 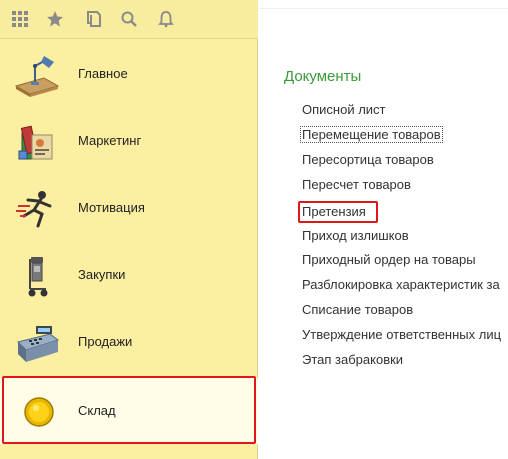 I want to click on sidebar-item-label: Маркетинг, so click(x=110, y=140).